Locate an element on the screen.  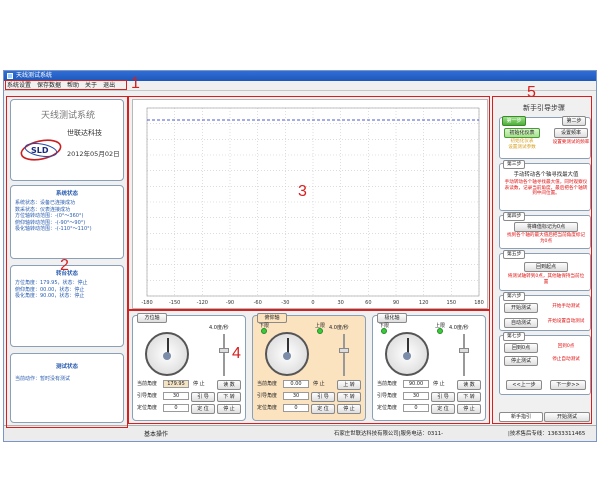
callout-2: 2 is located at coordinates (64, 265).